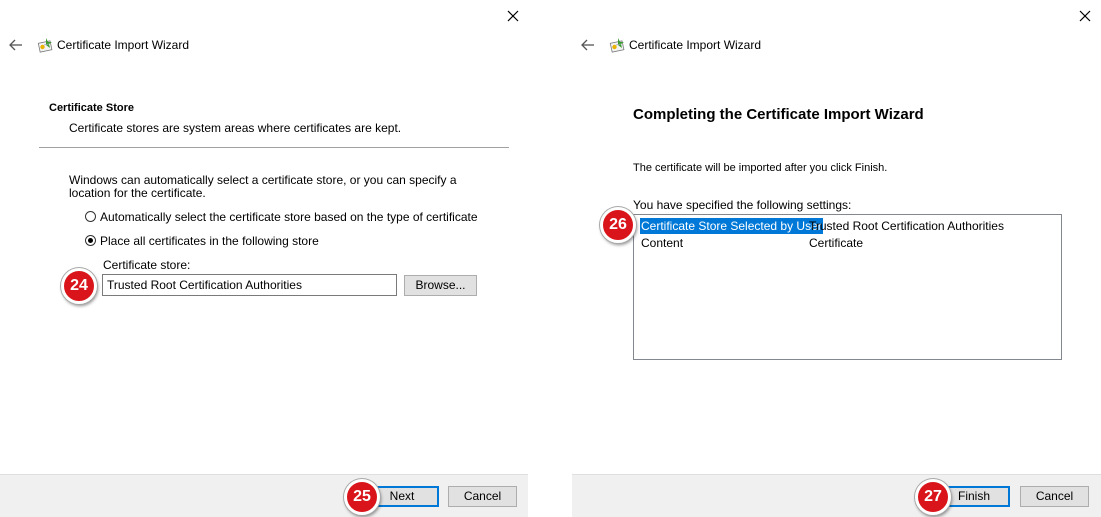 The height and width of the screenshot is (517, 1101). Describe the element at coordinates (836, 243) in the screenshot. I see `settings-value: Certificate` at that location.